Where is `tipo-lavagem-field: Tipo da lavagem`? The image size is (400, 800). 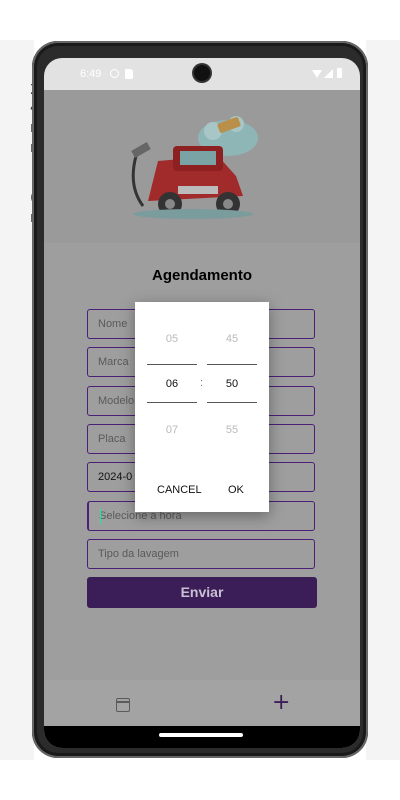 tipo-lavagem-field: Tipo da lavagem is located at coordinates (201, 554).